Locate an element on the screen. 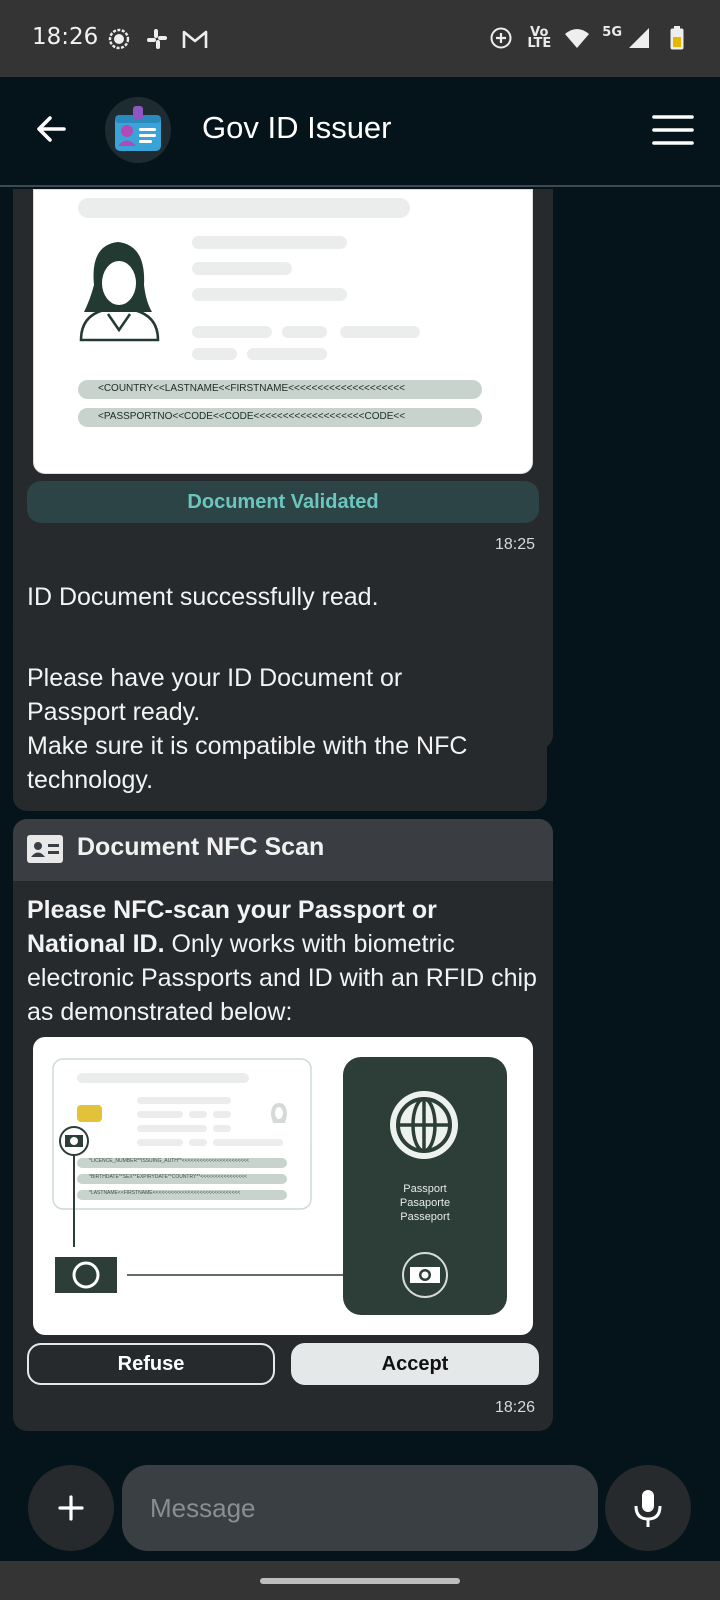 The image size is (720, 1600). message-line-1: Please have your ID Document or is located at coordinates (215, 678).